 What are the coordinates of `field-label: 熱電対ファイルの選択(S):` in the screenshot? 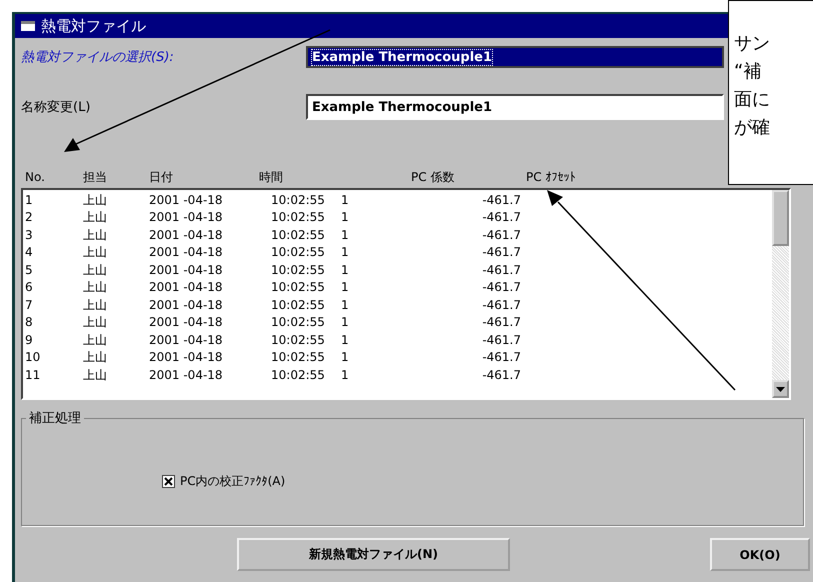 It's located at (97, 57).